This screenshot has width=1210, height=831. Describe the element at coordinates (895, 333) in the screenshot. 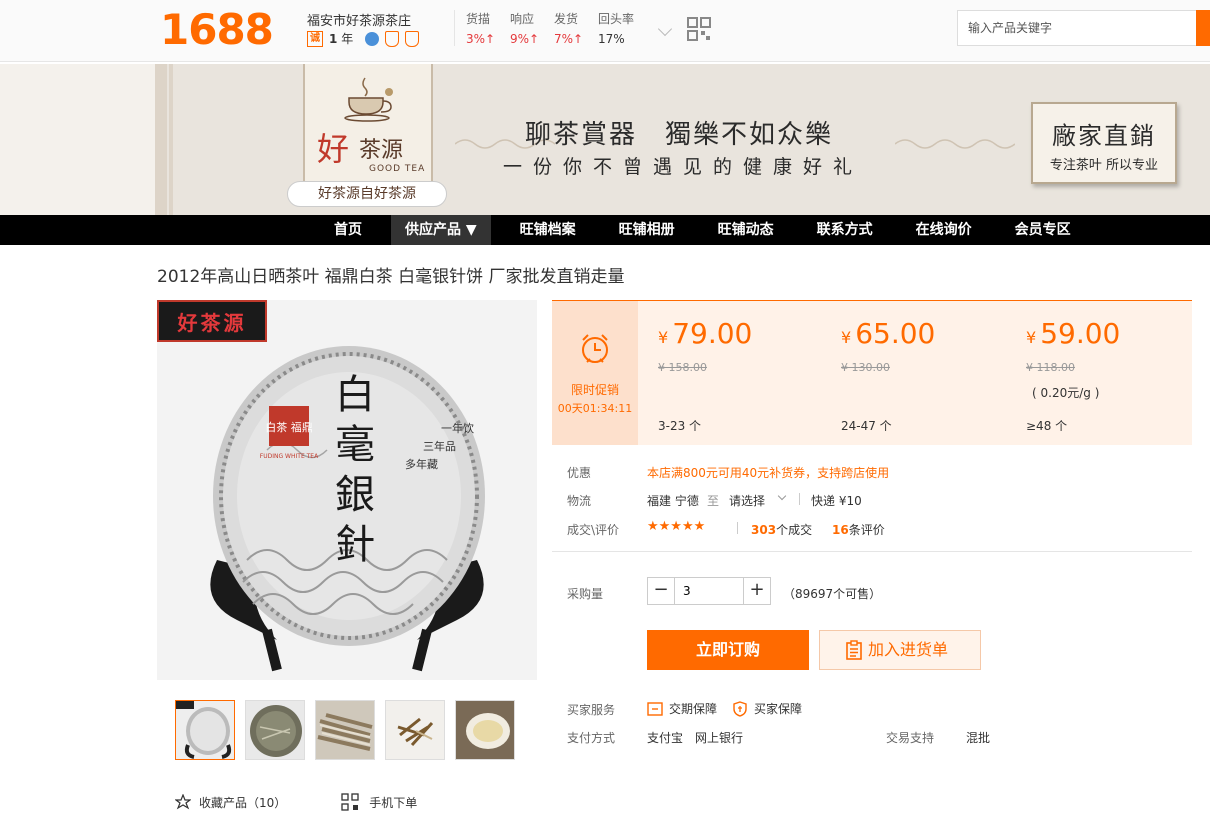

I see `tier-price: 65.00` at that location.